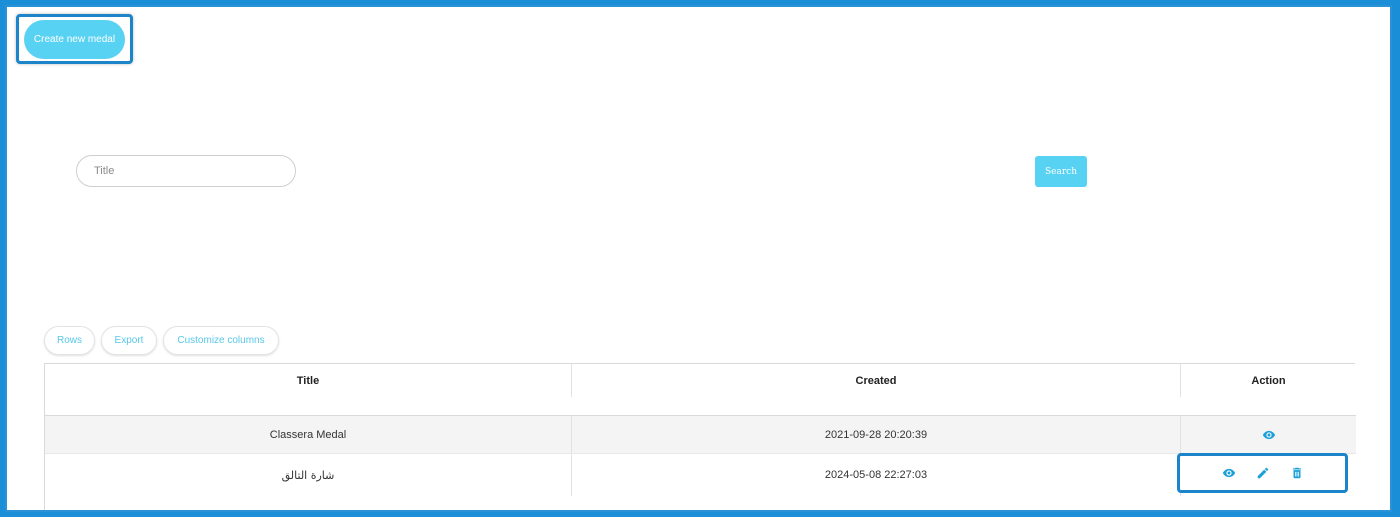 The image size is (1400, 517). What do you see at coordinates (308, 475) in the screenshot?
I see `cell-title: شارة التالق` at bounding box center [308, 475].